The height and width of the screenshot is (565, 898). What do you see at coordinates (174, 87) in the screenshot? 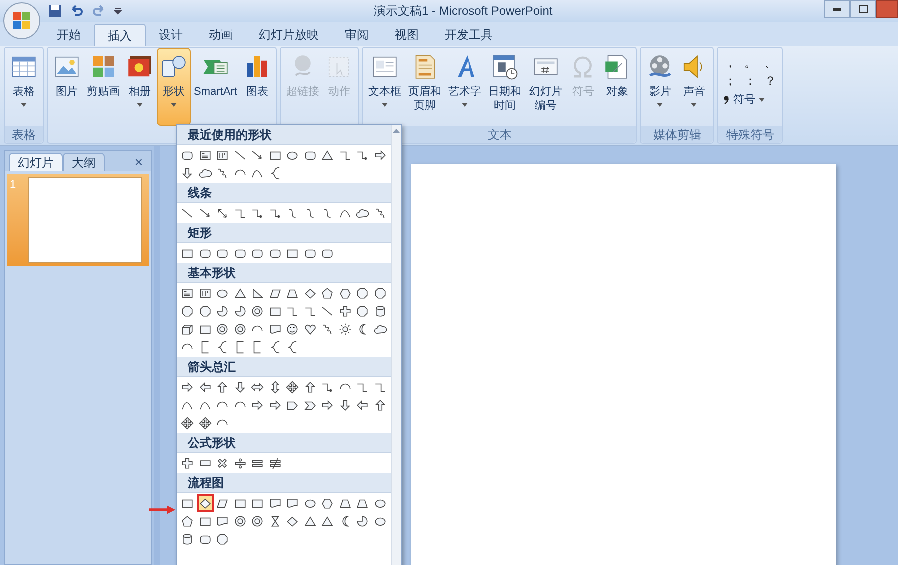
I see `ribbon-button: 形状` at bounding box center [174, 87].